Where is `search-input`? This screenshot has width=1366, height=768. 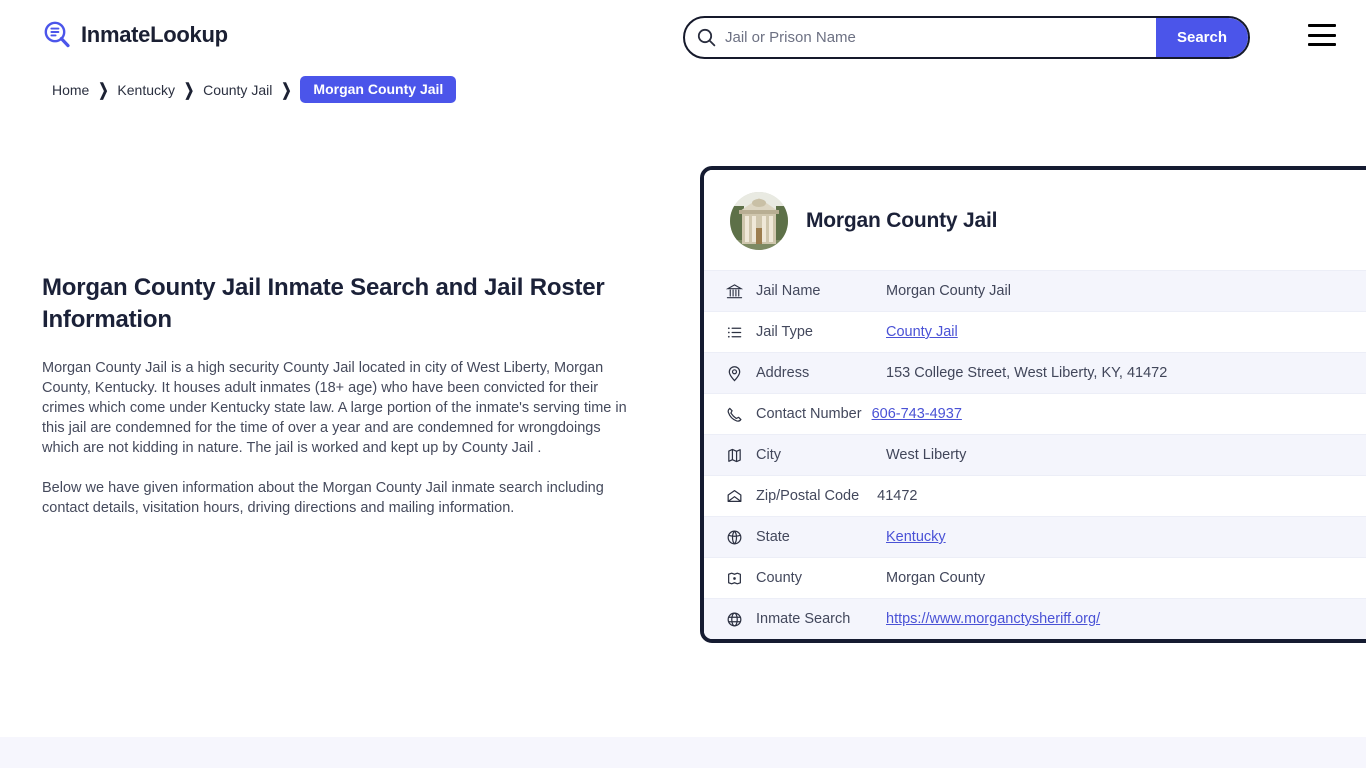 search-input is located at coordinates (937, 37).